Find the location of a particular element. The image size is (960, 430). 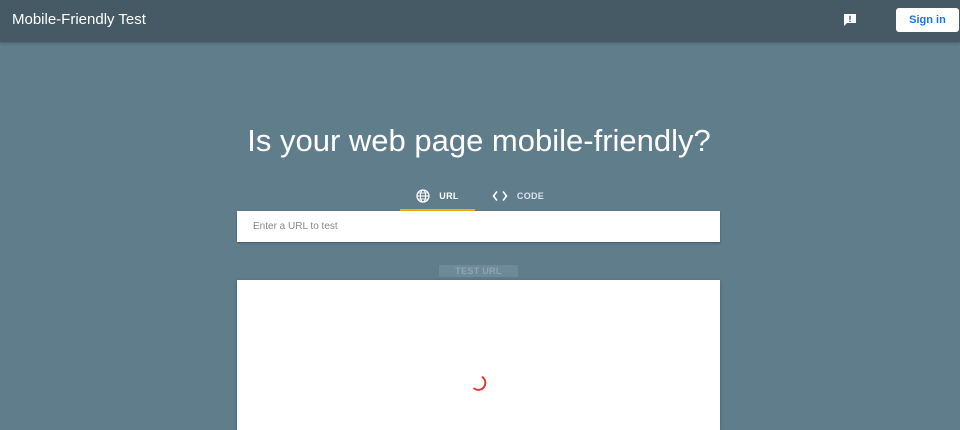

test-url-button: TEST URL is located at coordinates (478, 271).